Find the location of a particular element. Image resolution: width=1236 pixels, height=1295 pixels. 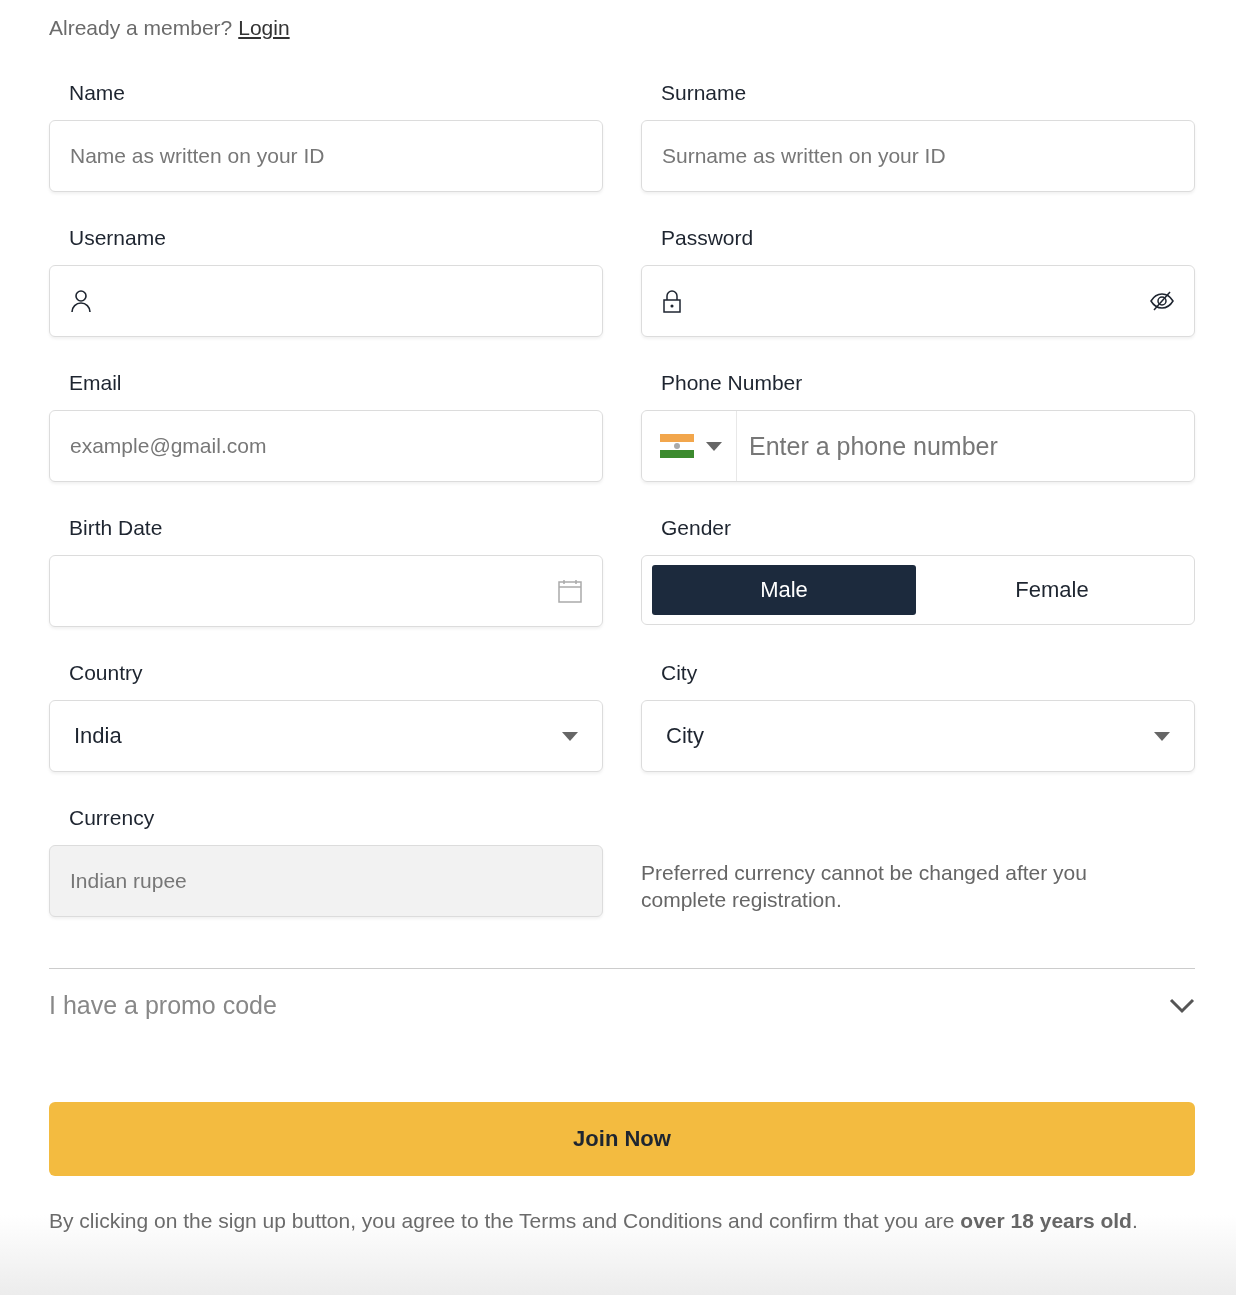

gender-option: Female is located at coordinates (1052, 590).